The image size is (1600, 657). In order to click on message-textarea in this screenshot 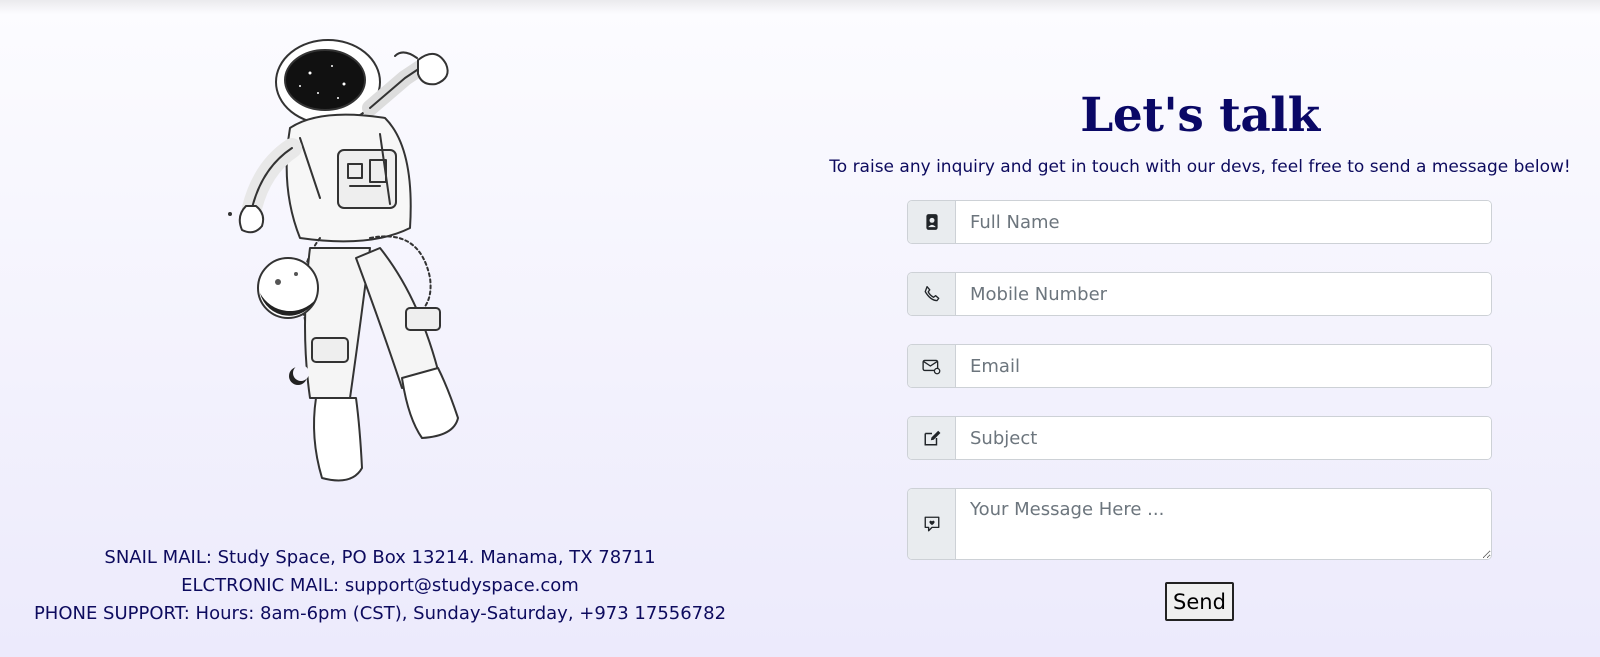, I will do `click(1223, 524)`.